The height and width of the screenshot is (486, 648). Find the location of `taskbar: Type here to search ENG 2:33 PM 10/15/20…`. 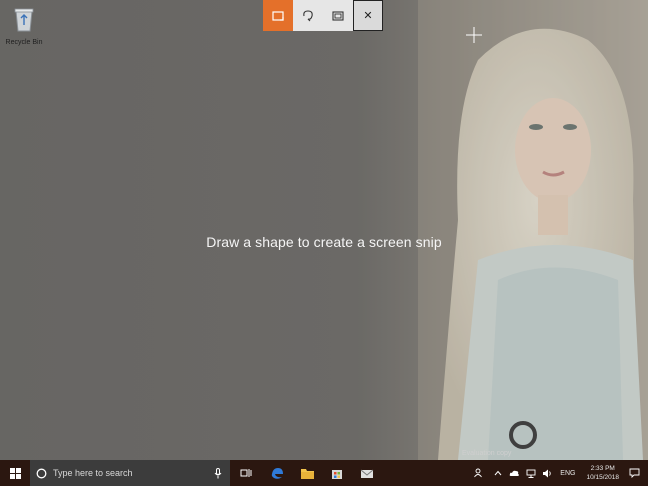

taskbar: Type here to search ENG 2:33 PM 10/15/20… is located at coordinates (324, 473).